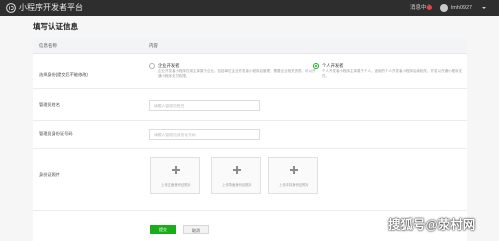 This screenshot has width=499, height=241. I want to click on radio-individual, so click(316, 66).